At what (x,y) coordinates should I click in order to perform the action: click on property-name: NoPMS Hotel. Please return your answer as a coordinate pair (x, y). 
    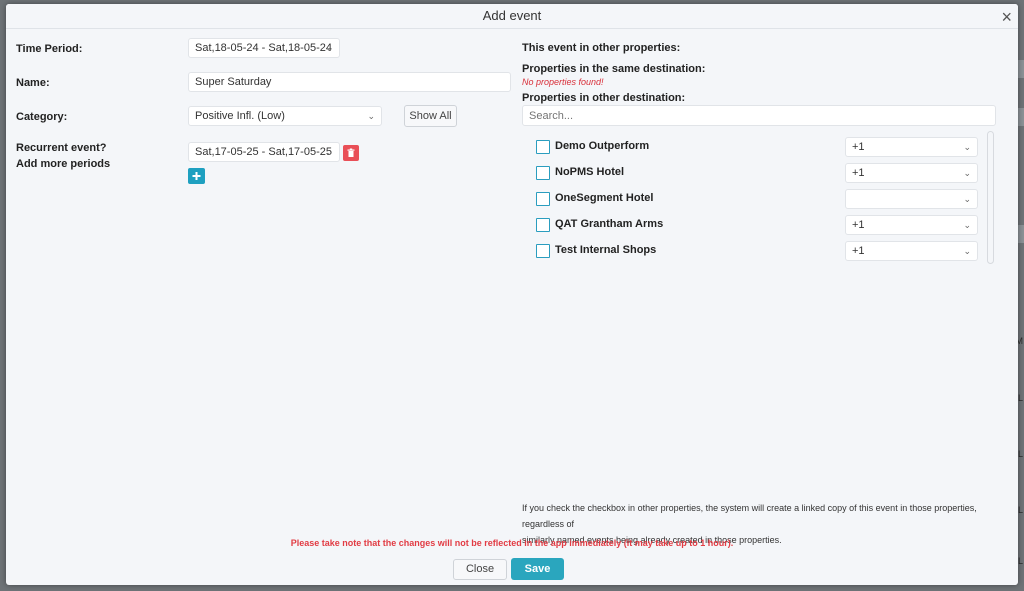
    Looking at the image, I should click on (590, 172).